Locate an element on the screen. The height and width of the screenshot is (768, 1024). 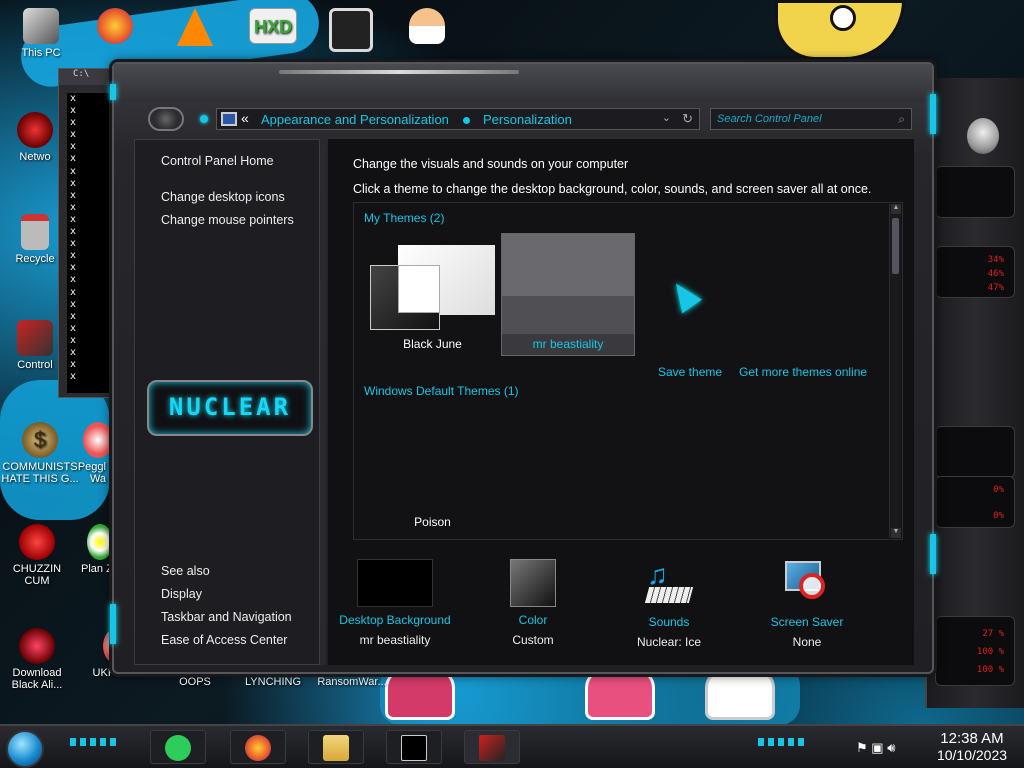
desktop-background-button: Desktop Background mr beastiality is located at coordinates (395, 603).